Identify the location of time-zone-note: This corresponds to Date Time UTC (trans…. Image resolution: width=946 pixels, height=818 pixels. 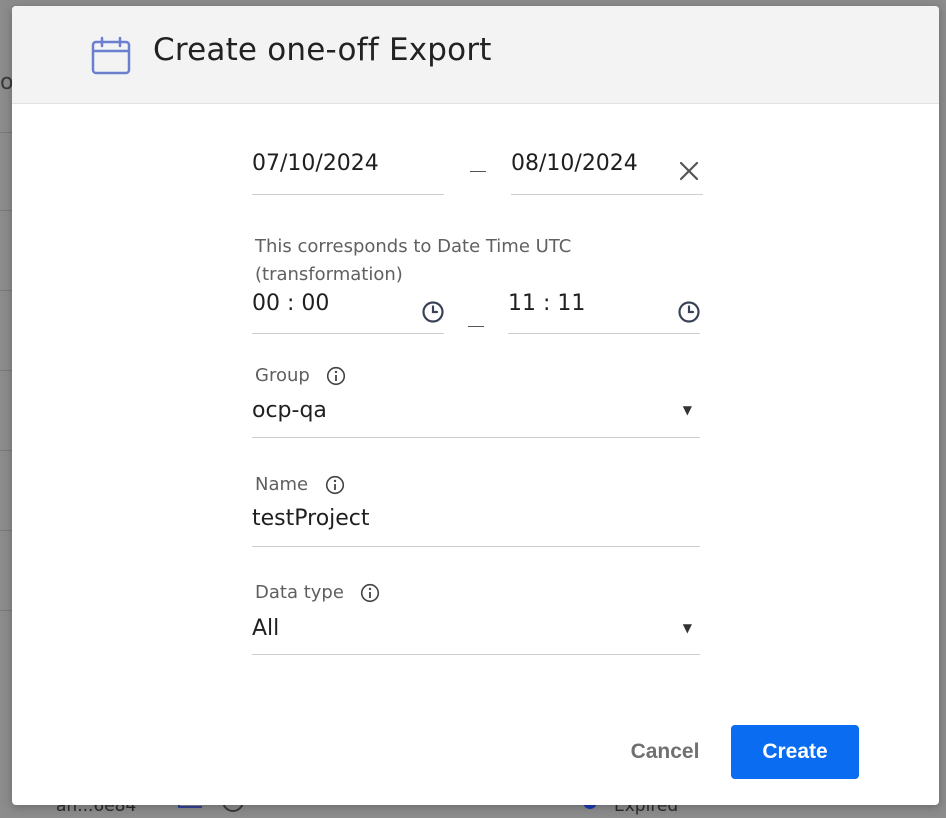
(413, 260).